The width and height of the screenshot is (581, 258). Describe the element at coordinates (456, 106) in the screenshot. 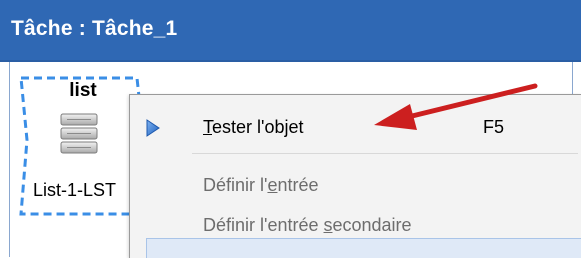

I see `red-pointer-arrow-icon` at that location.